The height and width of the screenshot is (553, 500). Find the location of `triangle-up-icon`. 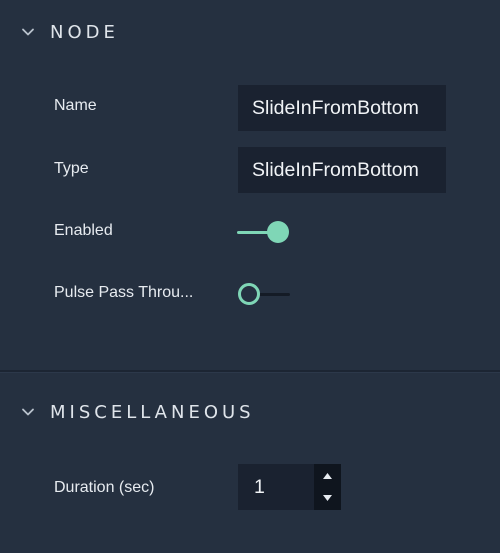

triangle-up-icon is located at coordinates (327, 476).